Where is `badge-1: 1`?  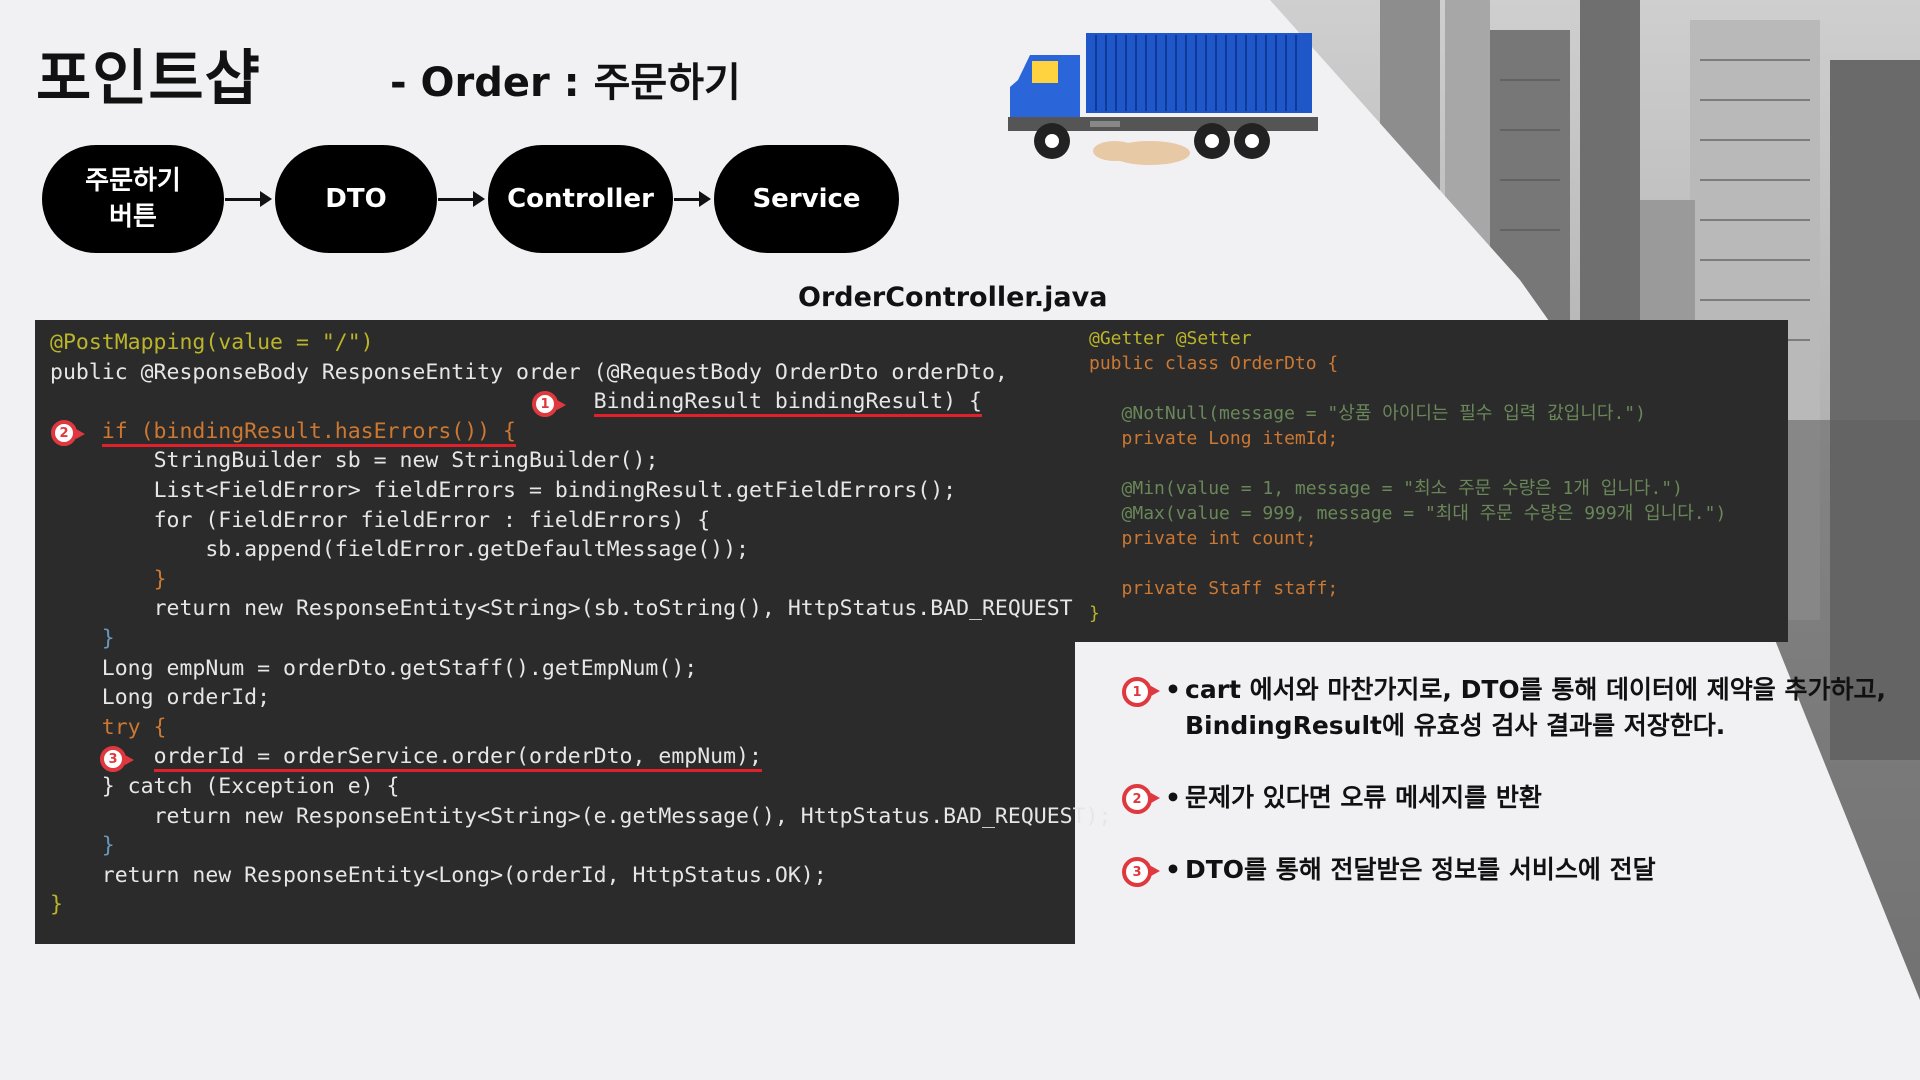
badge-1: 1 is located at coordinates (549, 404).